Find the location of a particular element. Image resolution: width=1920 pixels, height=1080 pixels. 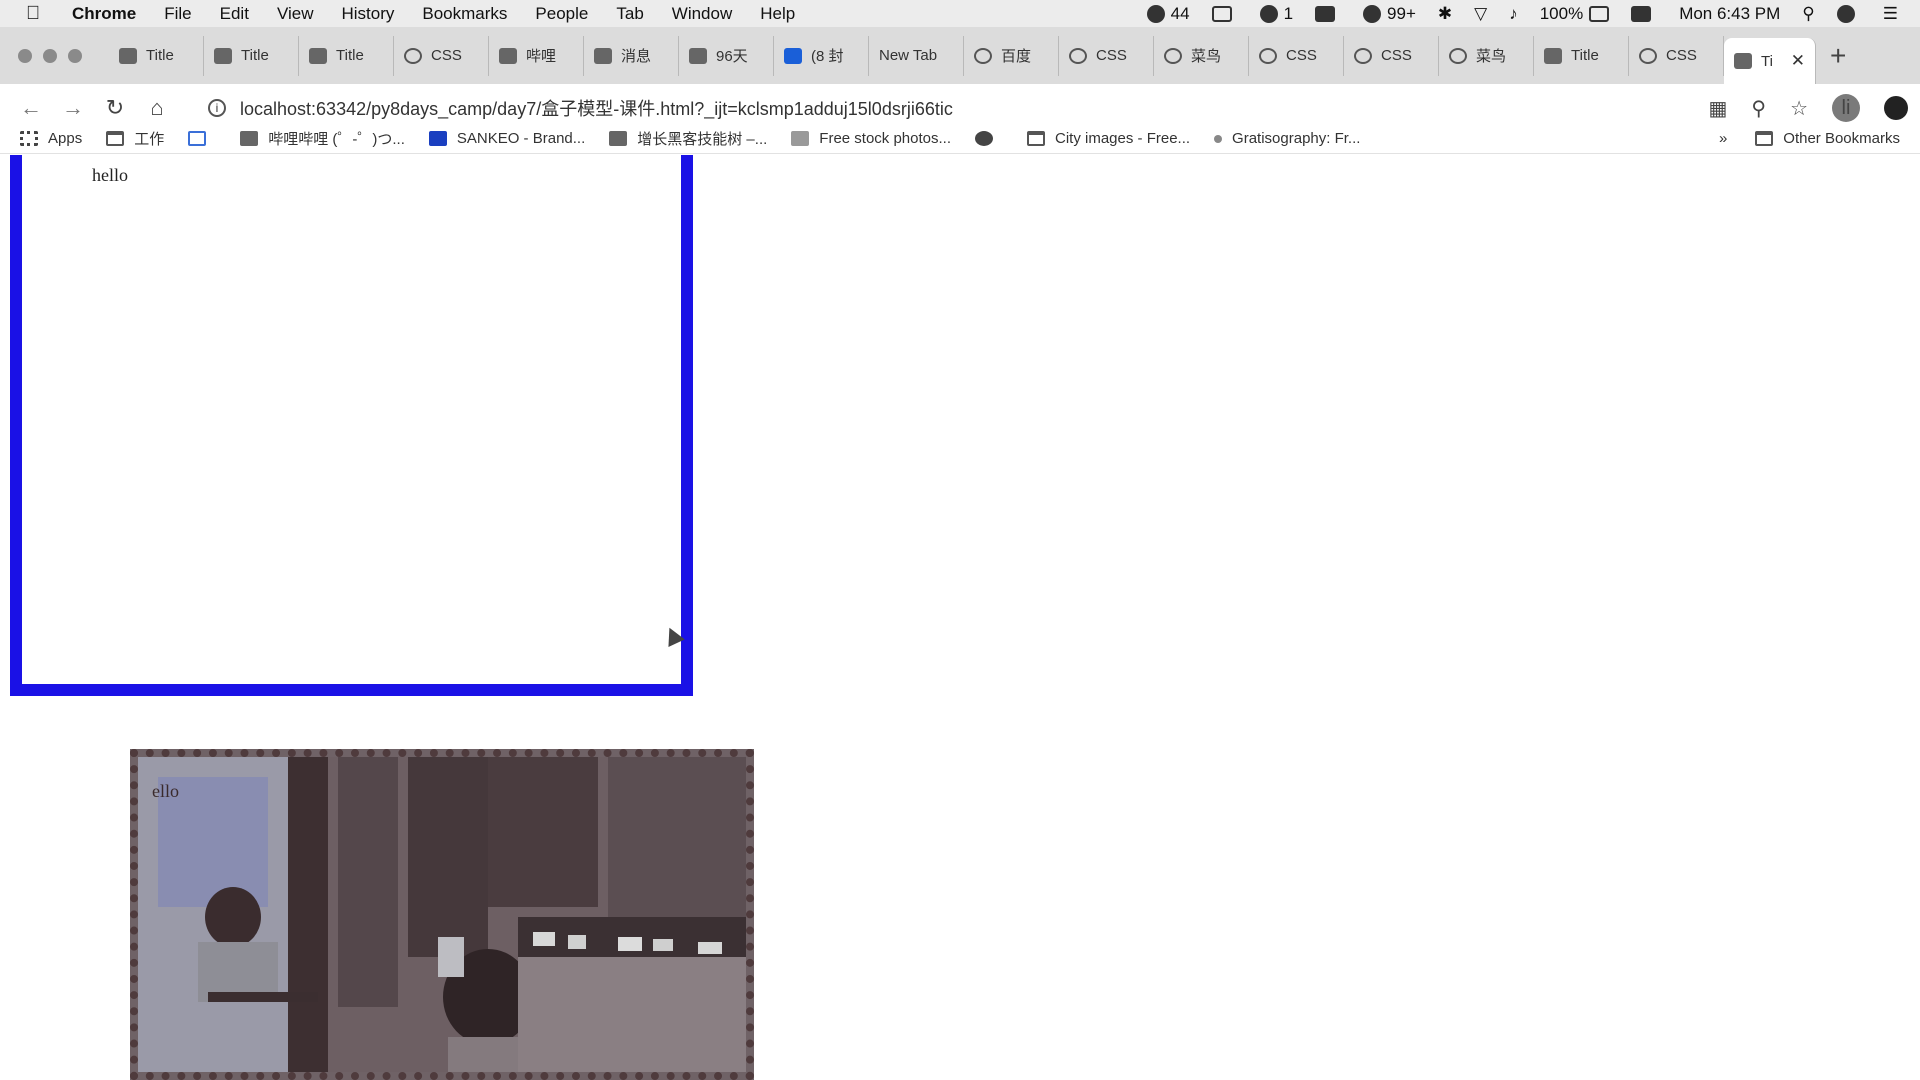

status-bluetooth: ✱ is located at coordinates (1445, 14).